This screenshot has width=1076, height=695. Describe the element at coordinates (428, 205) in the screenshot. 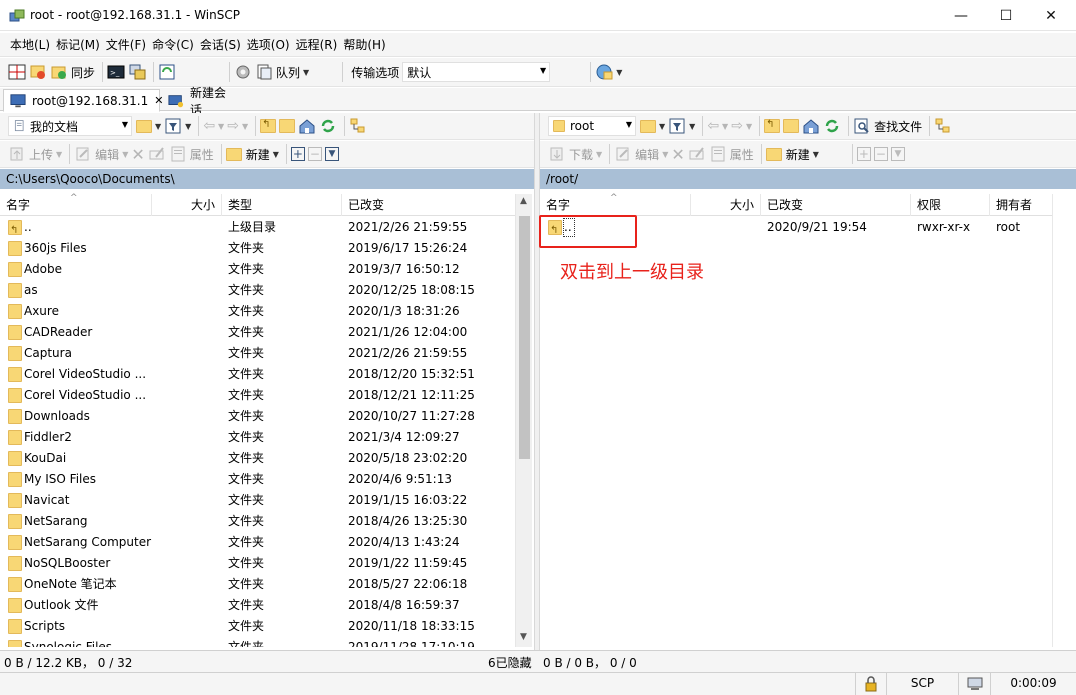

I see `left-col-changed: 已改变` at that location.